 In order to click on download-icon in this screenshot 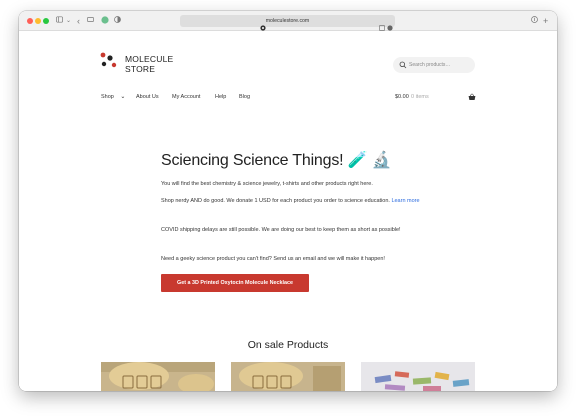, I will do `click(534, 21)`.